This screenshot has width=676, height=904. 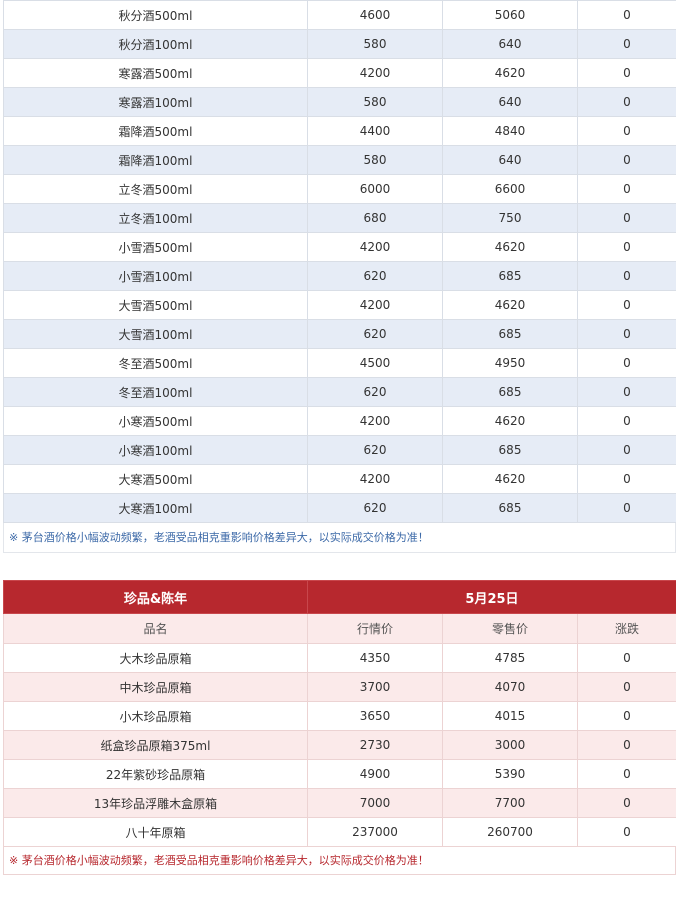 I want to click on table-row: 小木珍品原箱 3650 4015 0, so click(x=339, y=716).